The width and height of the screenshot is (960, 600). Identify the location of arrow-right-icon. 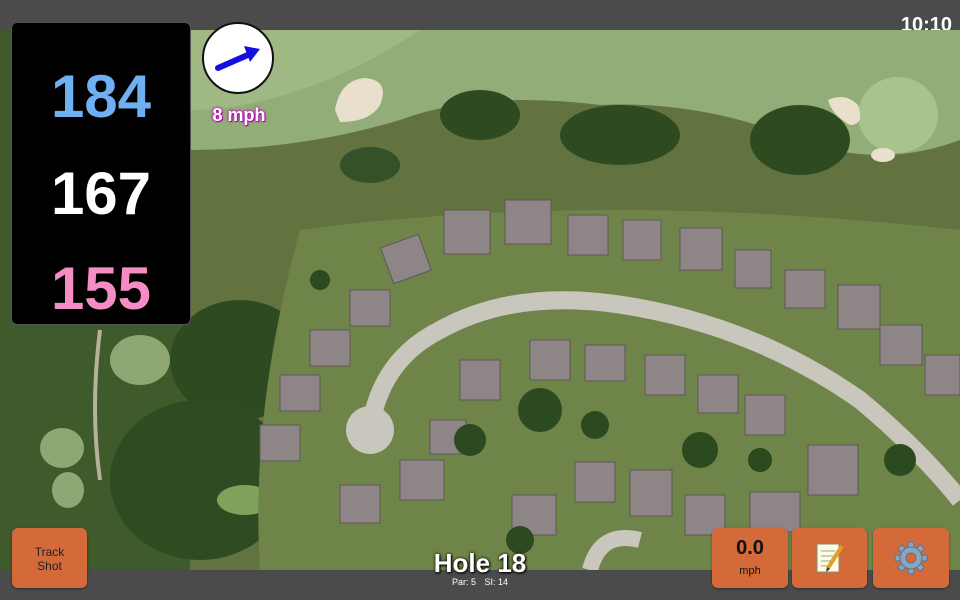
(237, 58).